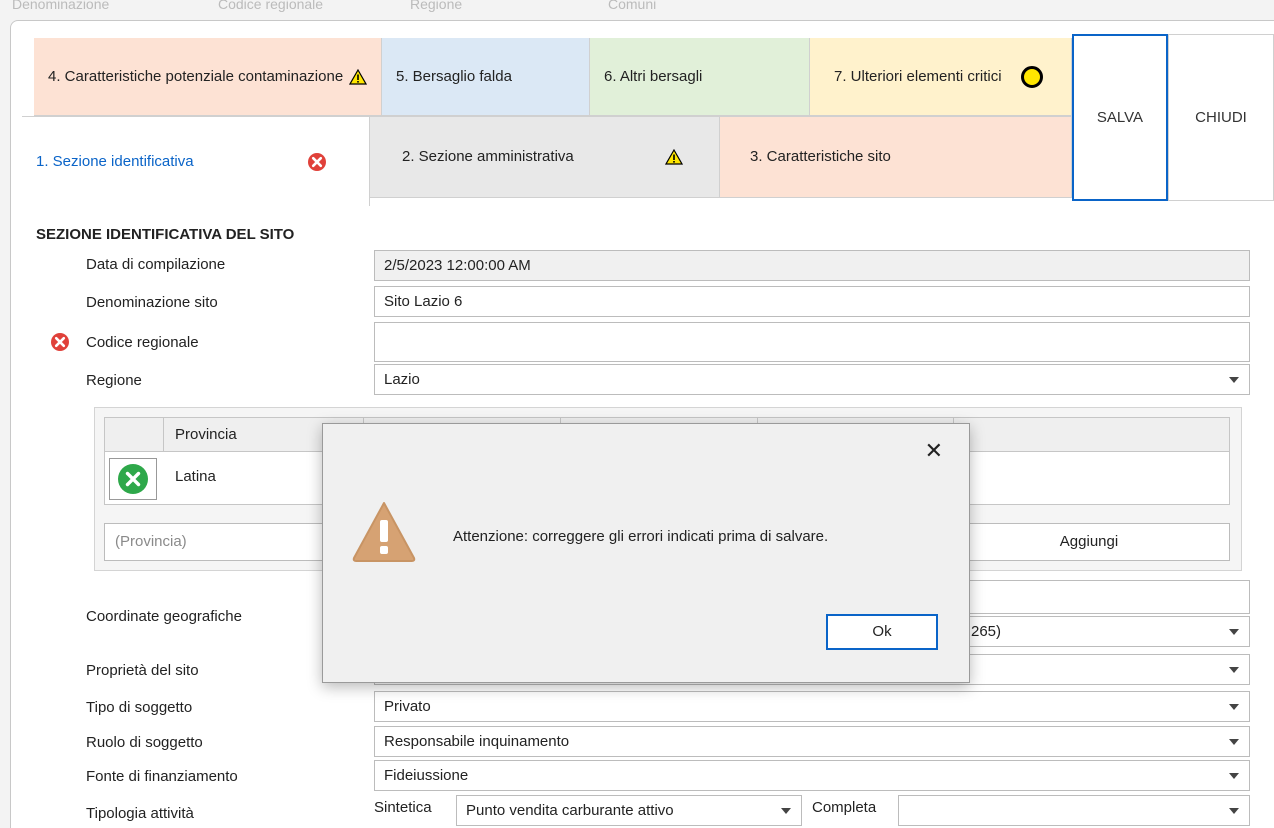 This screenshot has height=828, width=1274. Describe the element at coordinates (195, 476) in the screenshot. I see `provincia-value: Latina` at that location.